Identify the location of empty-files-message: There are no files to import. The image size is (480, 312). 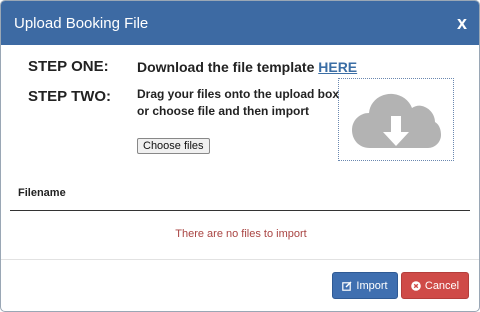
(241, 234).